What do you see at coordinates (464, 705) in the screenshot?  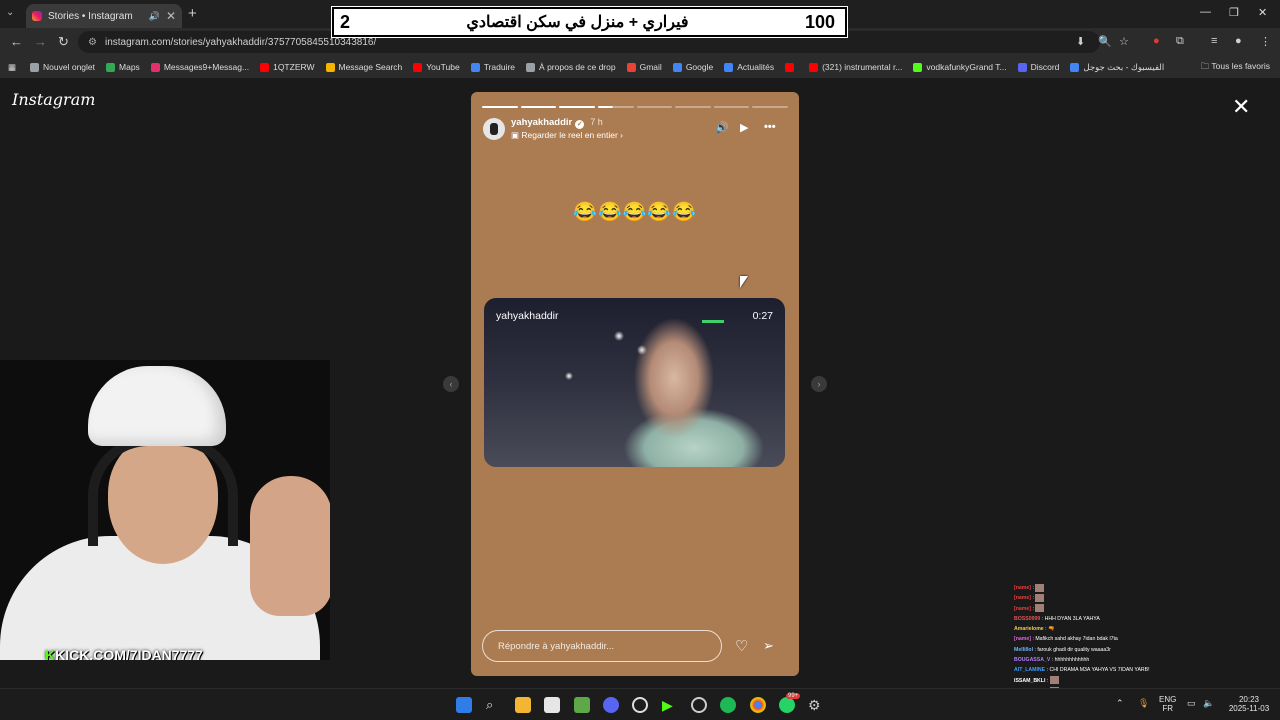 I see `start-button-icon` at bounding box center [464, 705].